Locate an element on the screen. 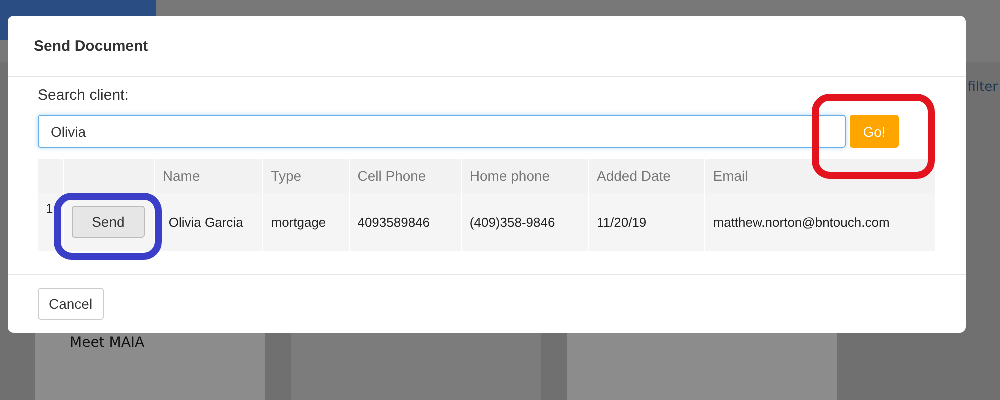  send-button: Send is located at coordinates (108, 222).